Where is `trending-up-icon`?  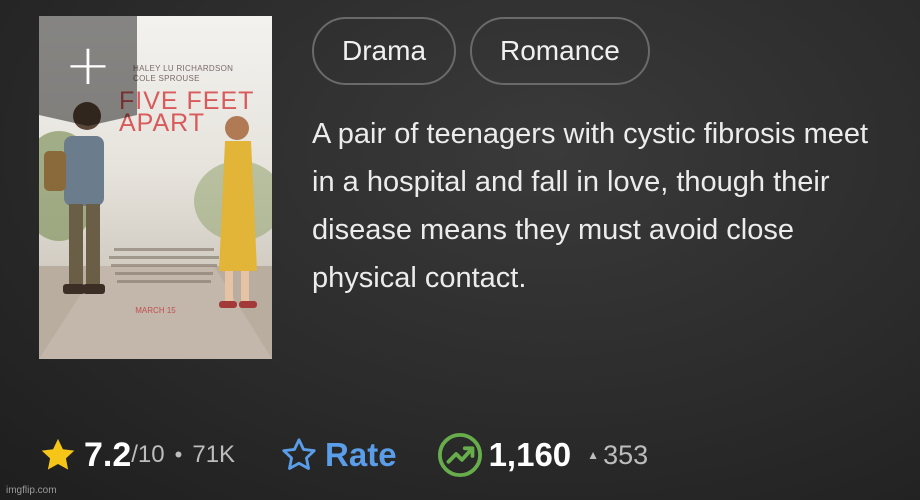
trending-up-icon is located at coordinates (459, 455).